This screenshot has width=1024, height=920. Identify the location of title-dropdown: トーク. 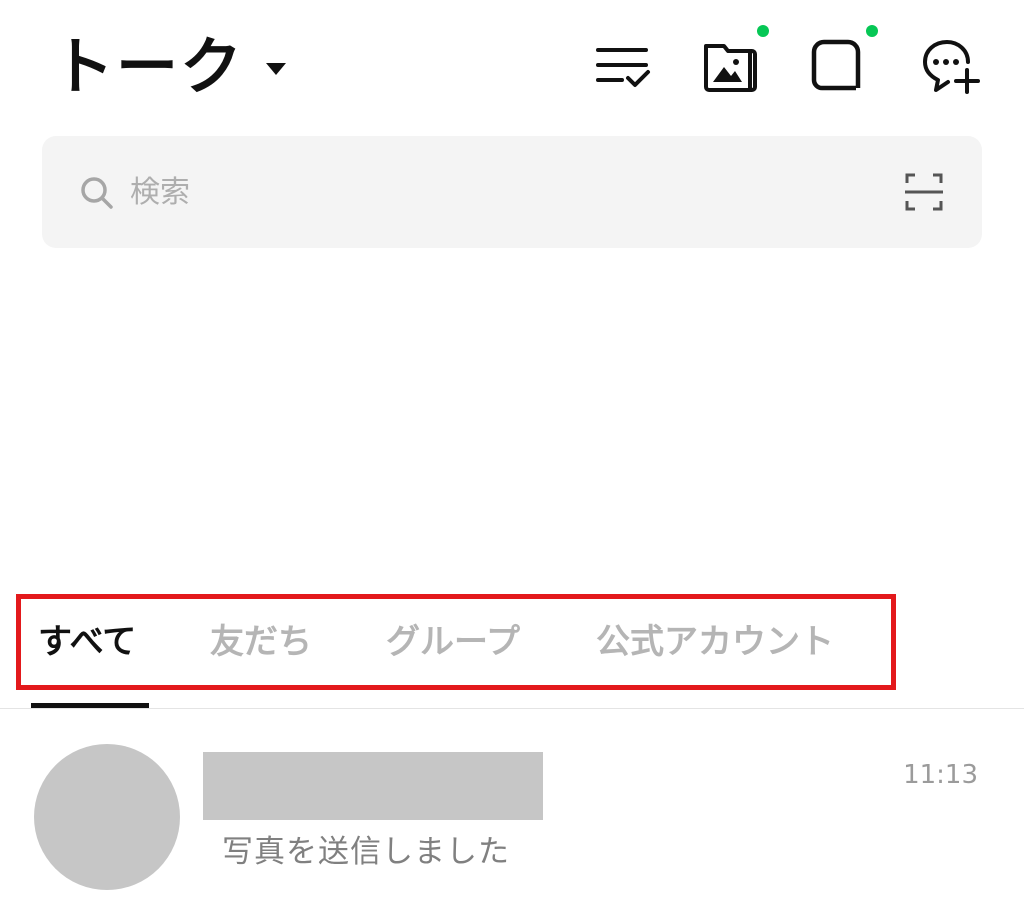
(169, 67).